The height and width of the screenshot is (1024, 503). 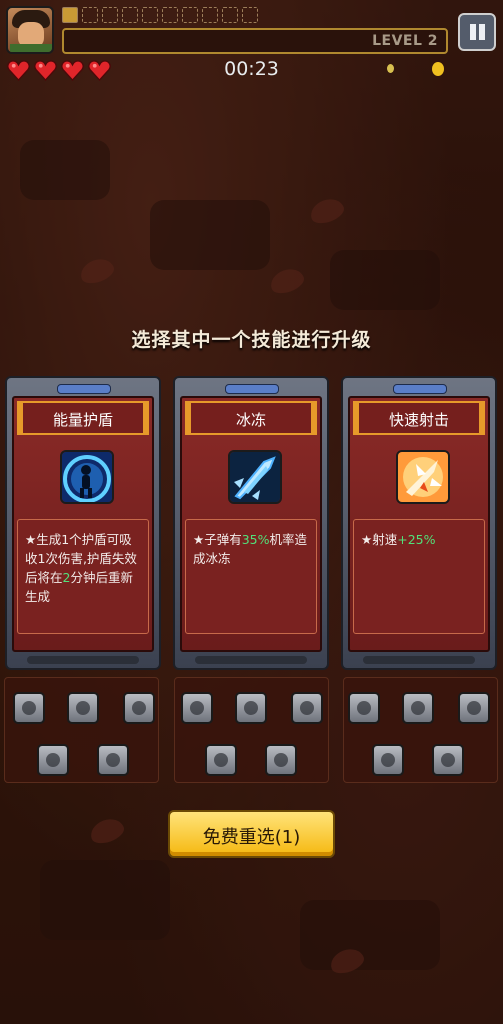 What do you see at coordinates (390, 68) in the screenshot?
I see `gem-icon` at bounding box center [390, 68].